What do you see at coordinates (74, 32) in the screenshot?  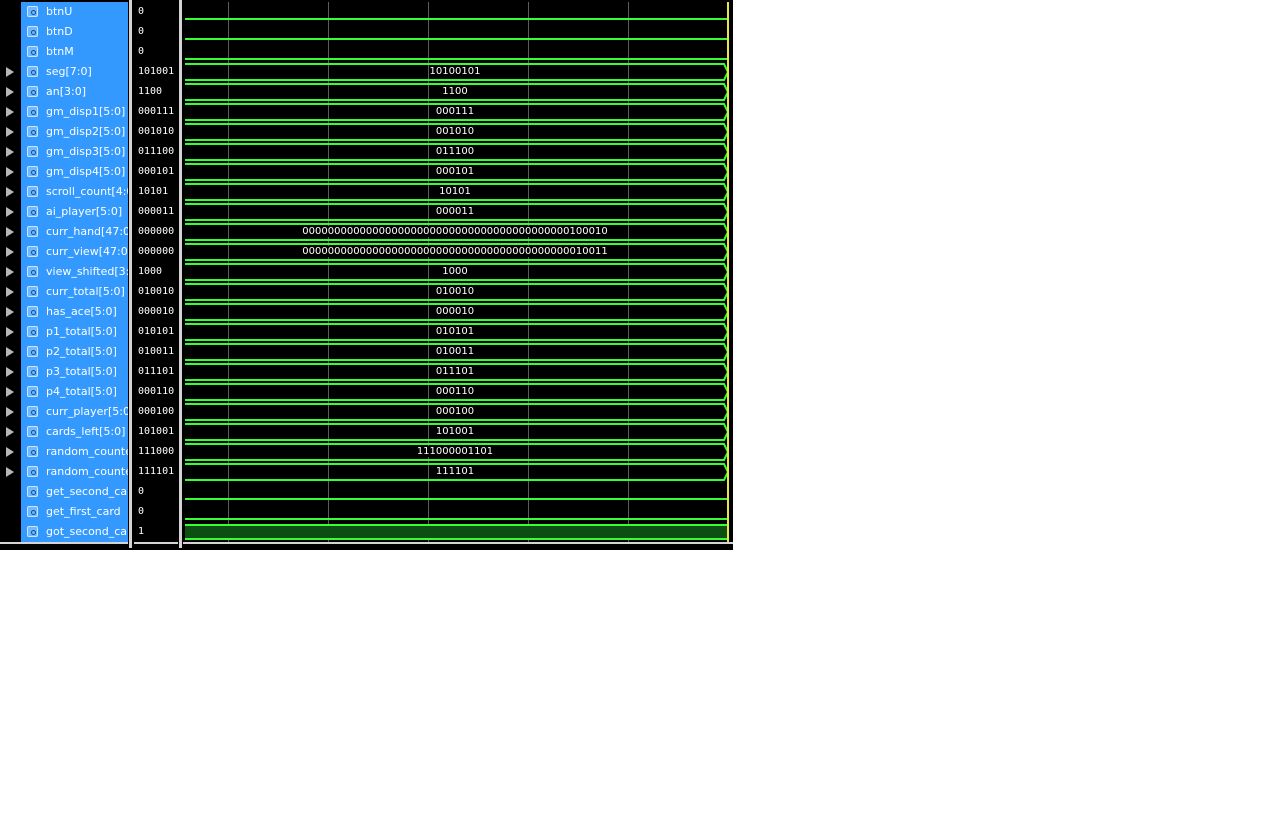 I see `signal-name-cell: btnD` at bounding box center [74, 32].